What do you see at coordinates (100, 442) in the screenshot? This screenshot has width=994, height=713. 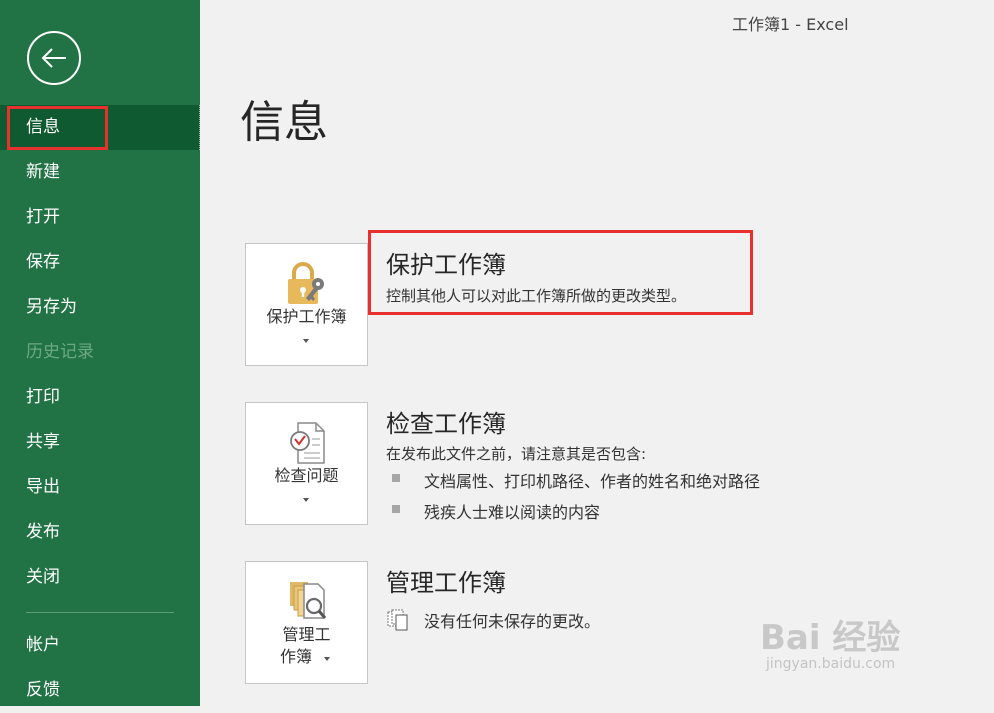 I see `nav-item-share: 共享` at bounding box center [100, 442].